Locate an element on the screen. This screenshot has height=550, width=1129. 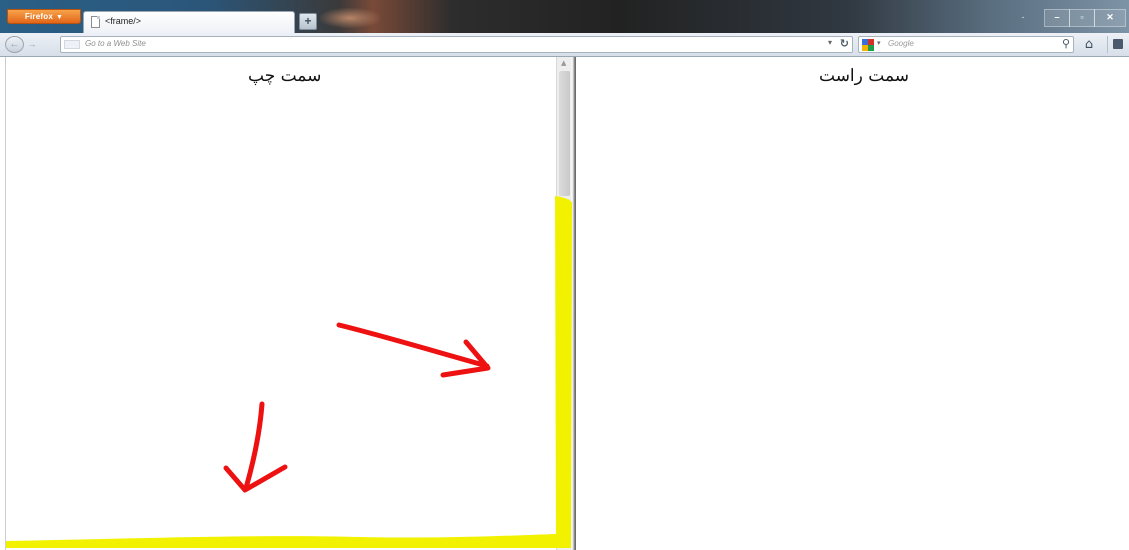
home-icon: ⌂ is located at coordinates (1089, 44).